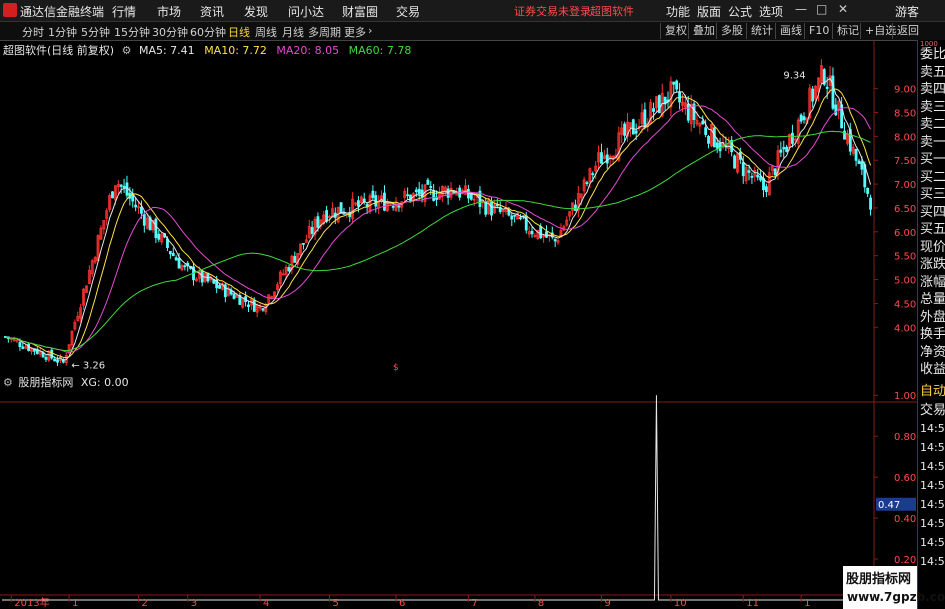  Describe the element at coordinates (474, 603) in the screenshot. I see `time-tick-label: 7` at that location.